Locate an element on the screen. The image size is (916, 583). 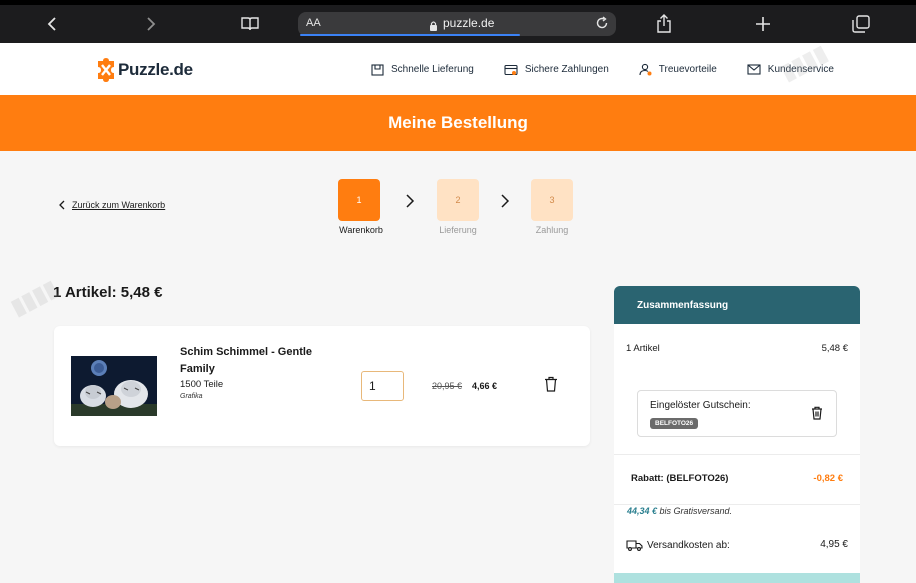
box-icon is located at coordinates (377, 69).